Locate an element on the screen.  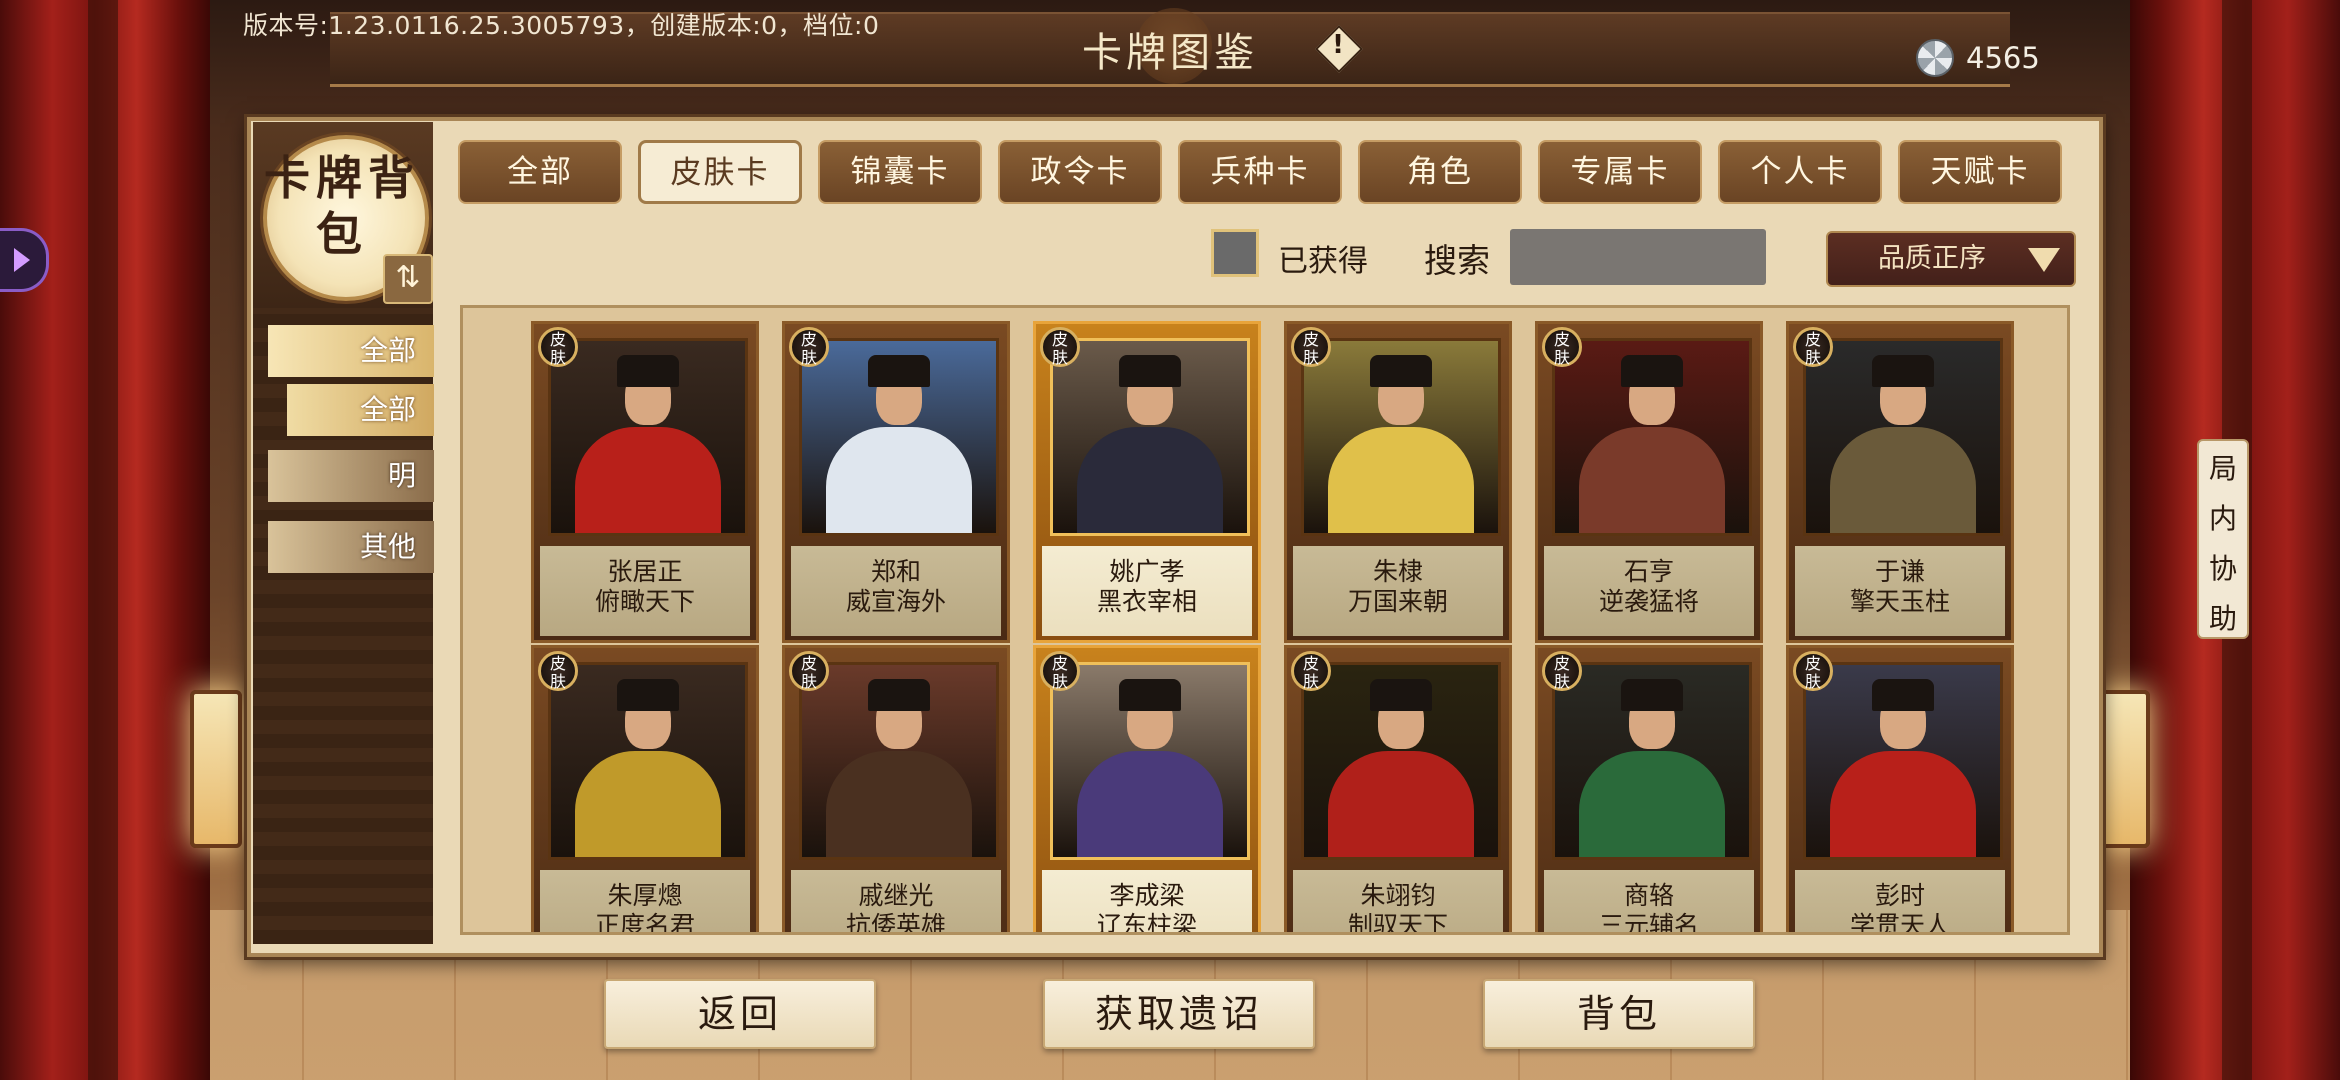
sidebar-item-all: 全部 is located at coordinates (351, 351).